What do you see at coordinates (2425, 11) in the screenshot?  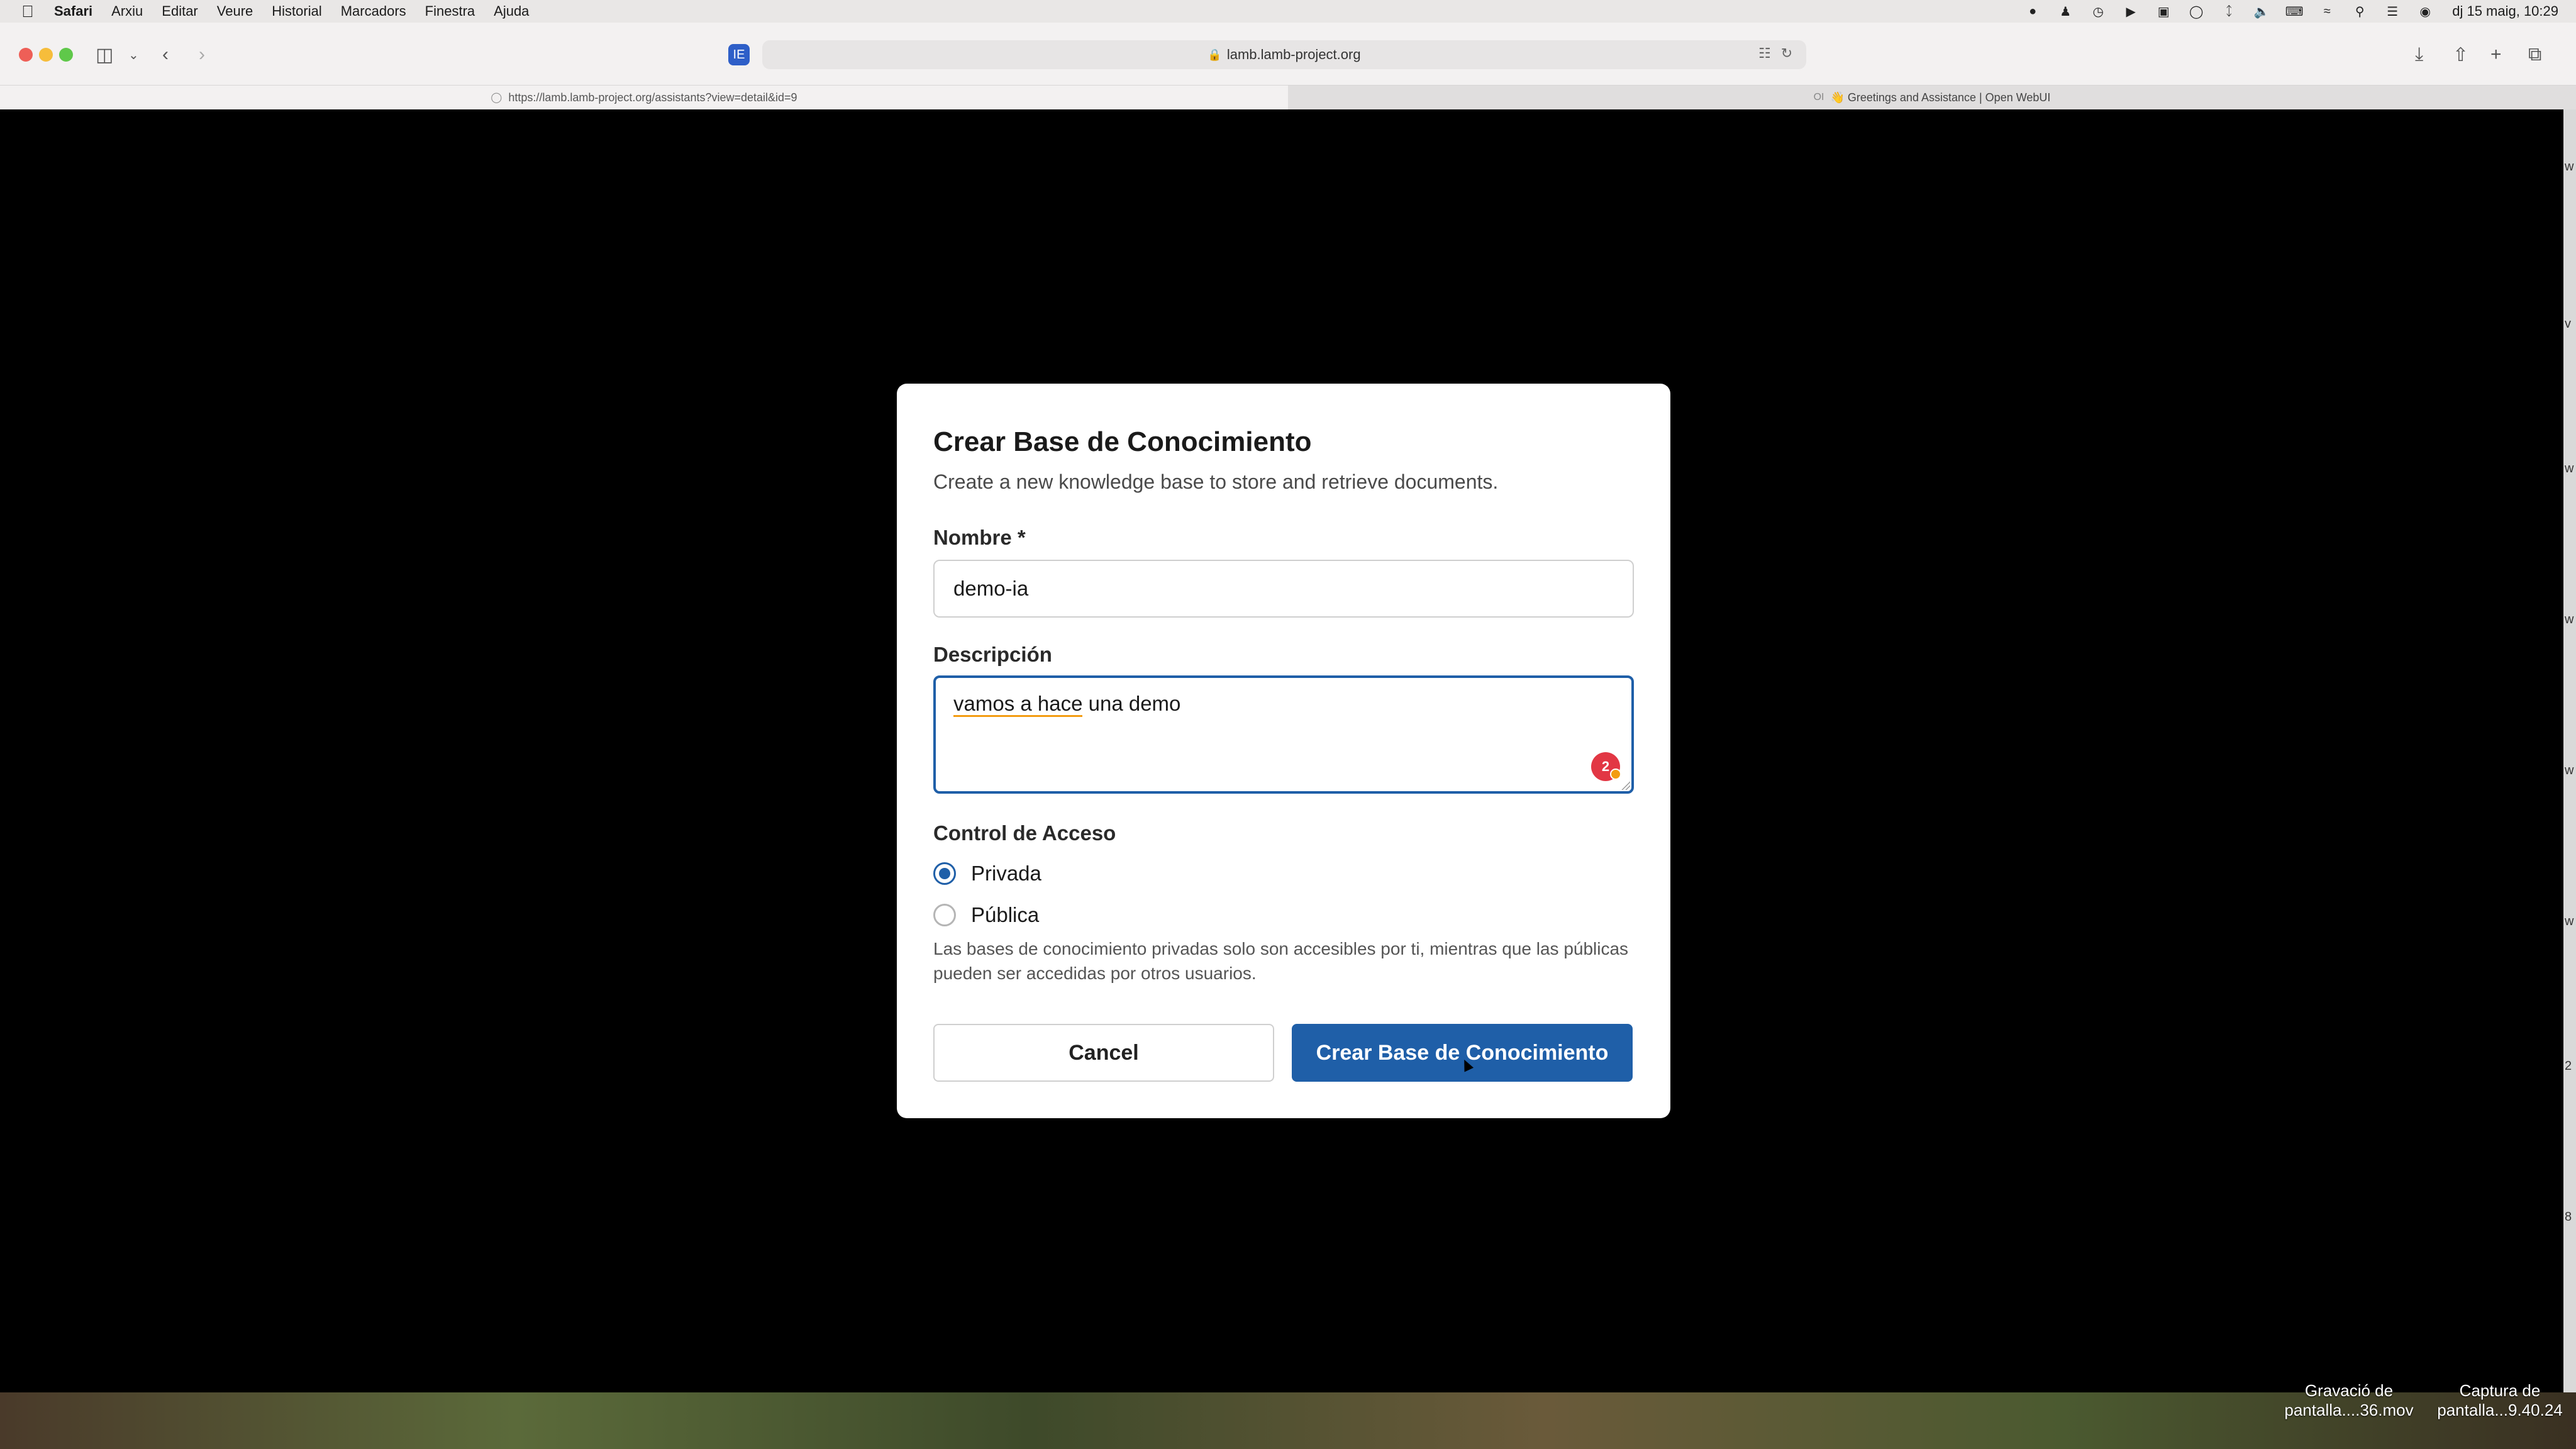 I see `siri-icon: ◉` at bounding box center [2425, 11].